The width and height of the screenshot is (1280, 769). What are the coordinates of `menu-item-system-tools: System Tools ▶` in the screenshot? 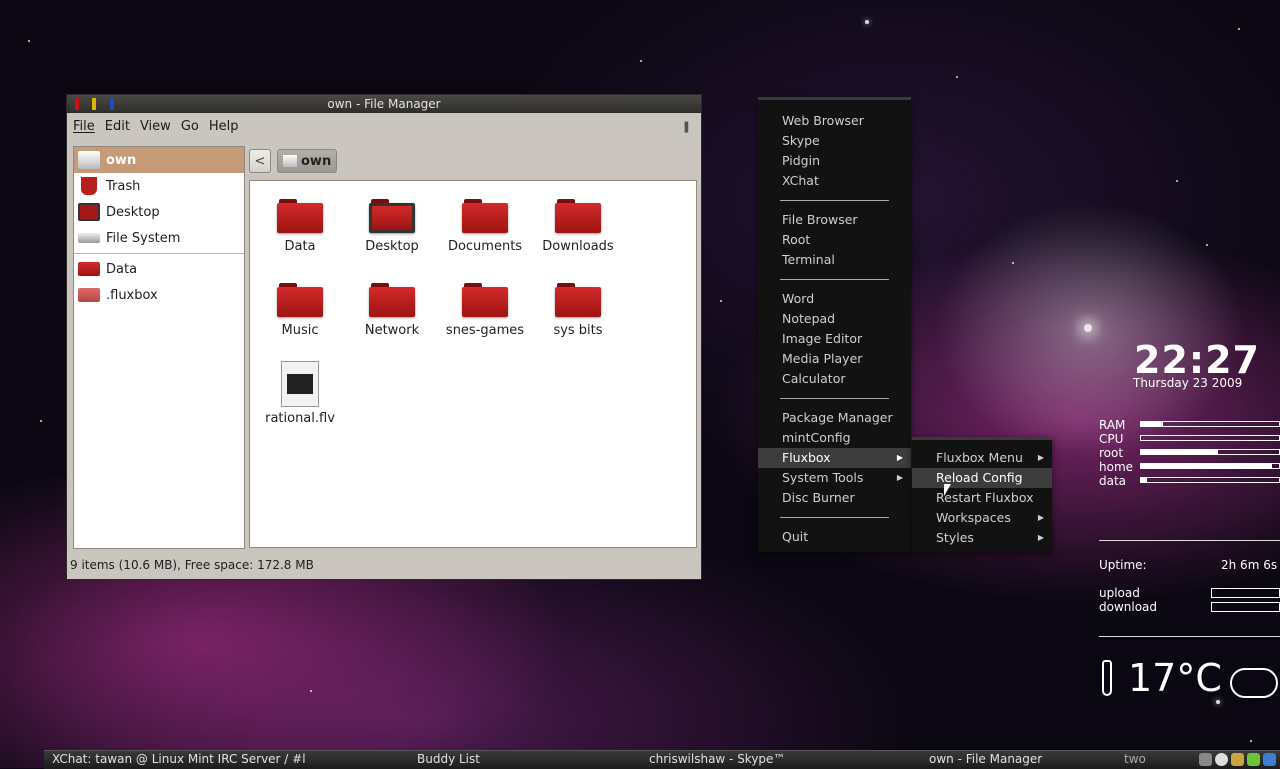 It's located at (834, 478).